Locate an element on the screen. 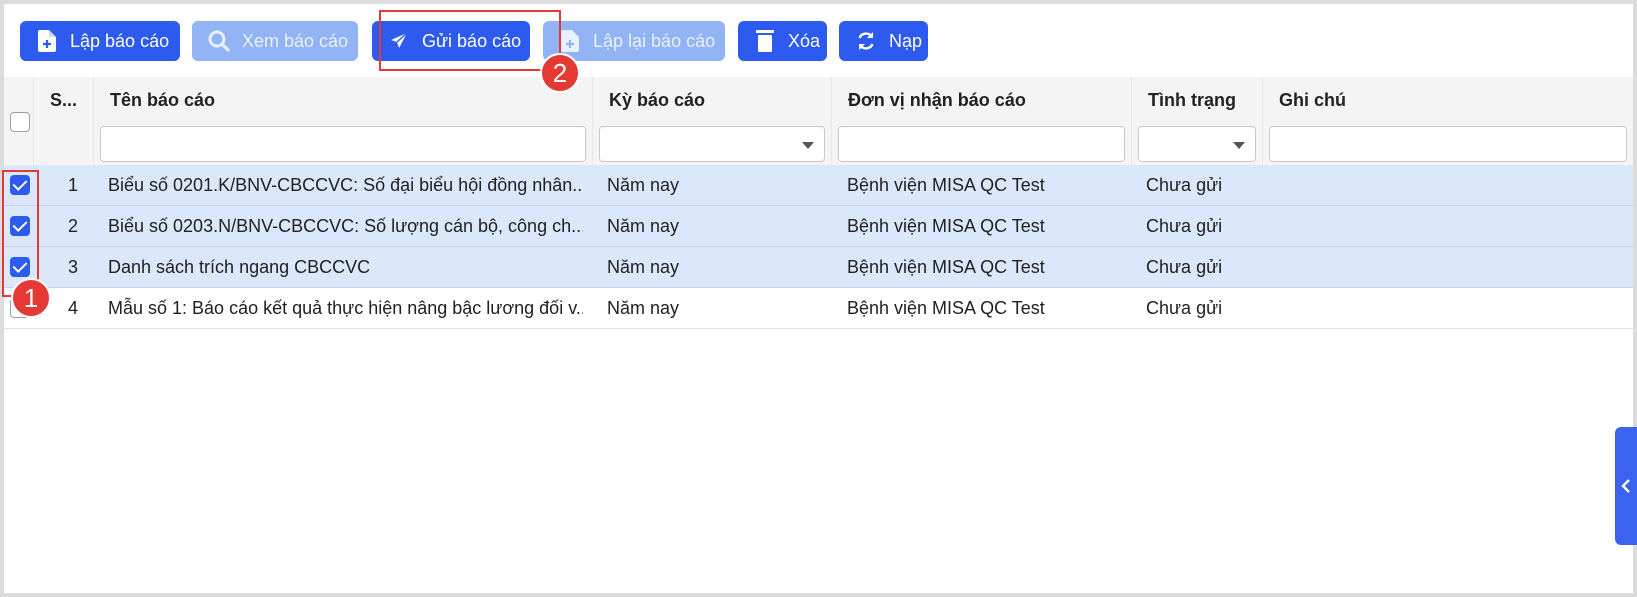  period-filter-select is located at coordinates (712, 144).